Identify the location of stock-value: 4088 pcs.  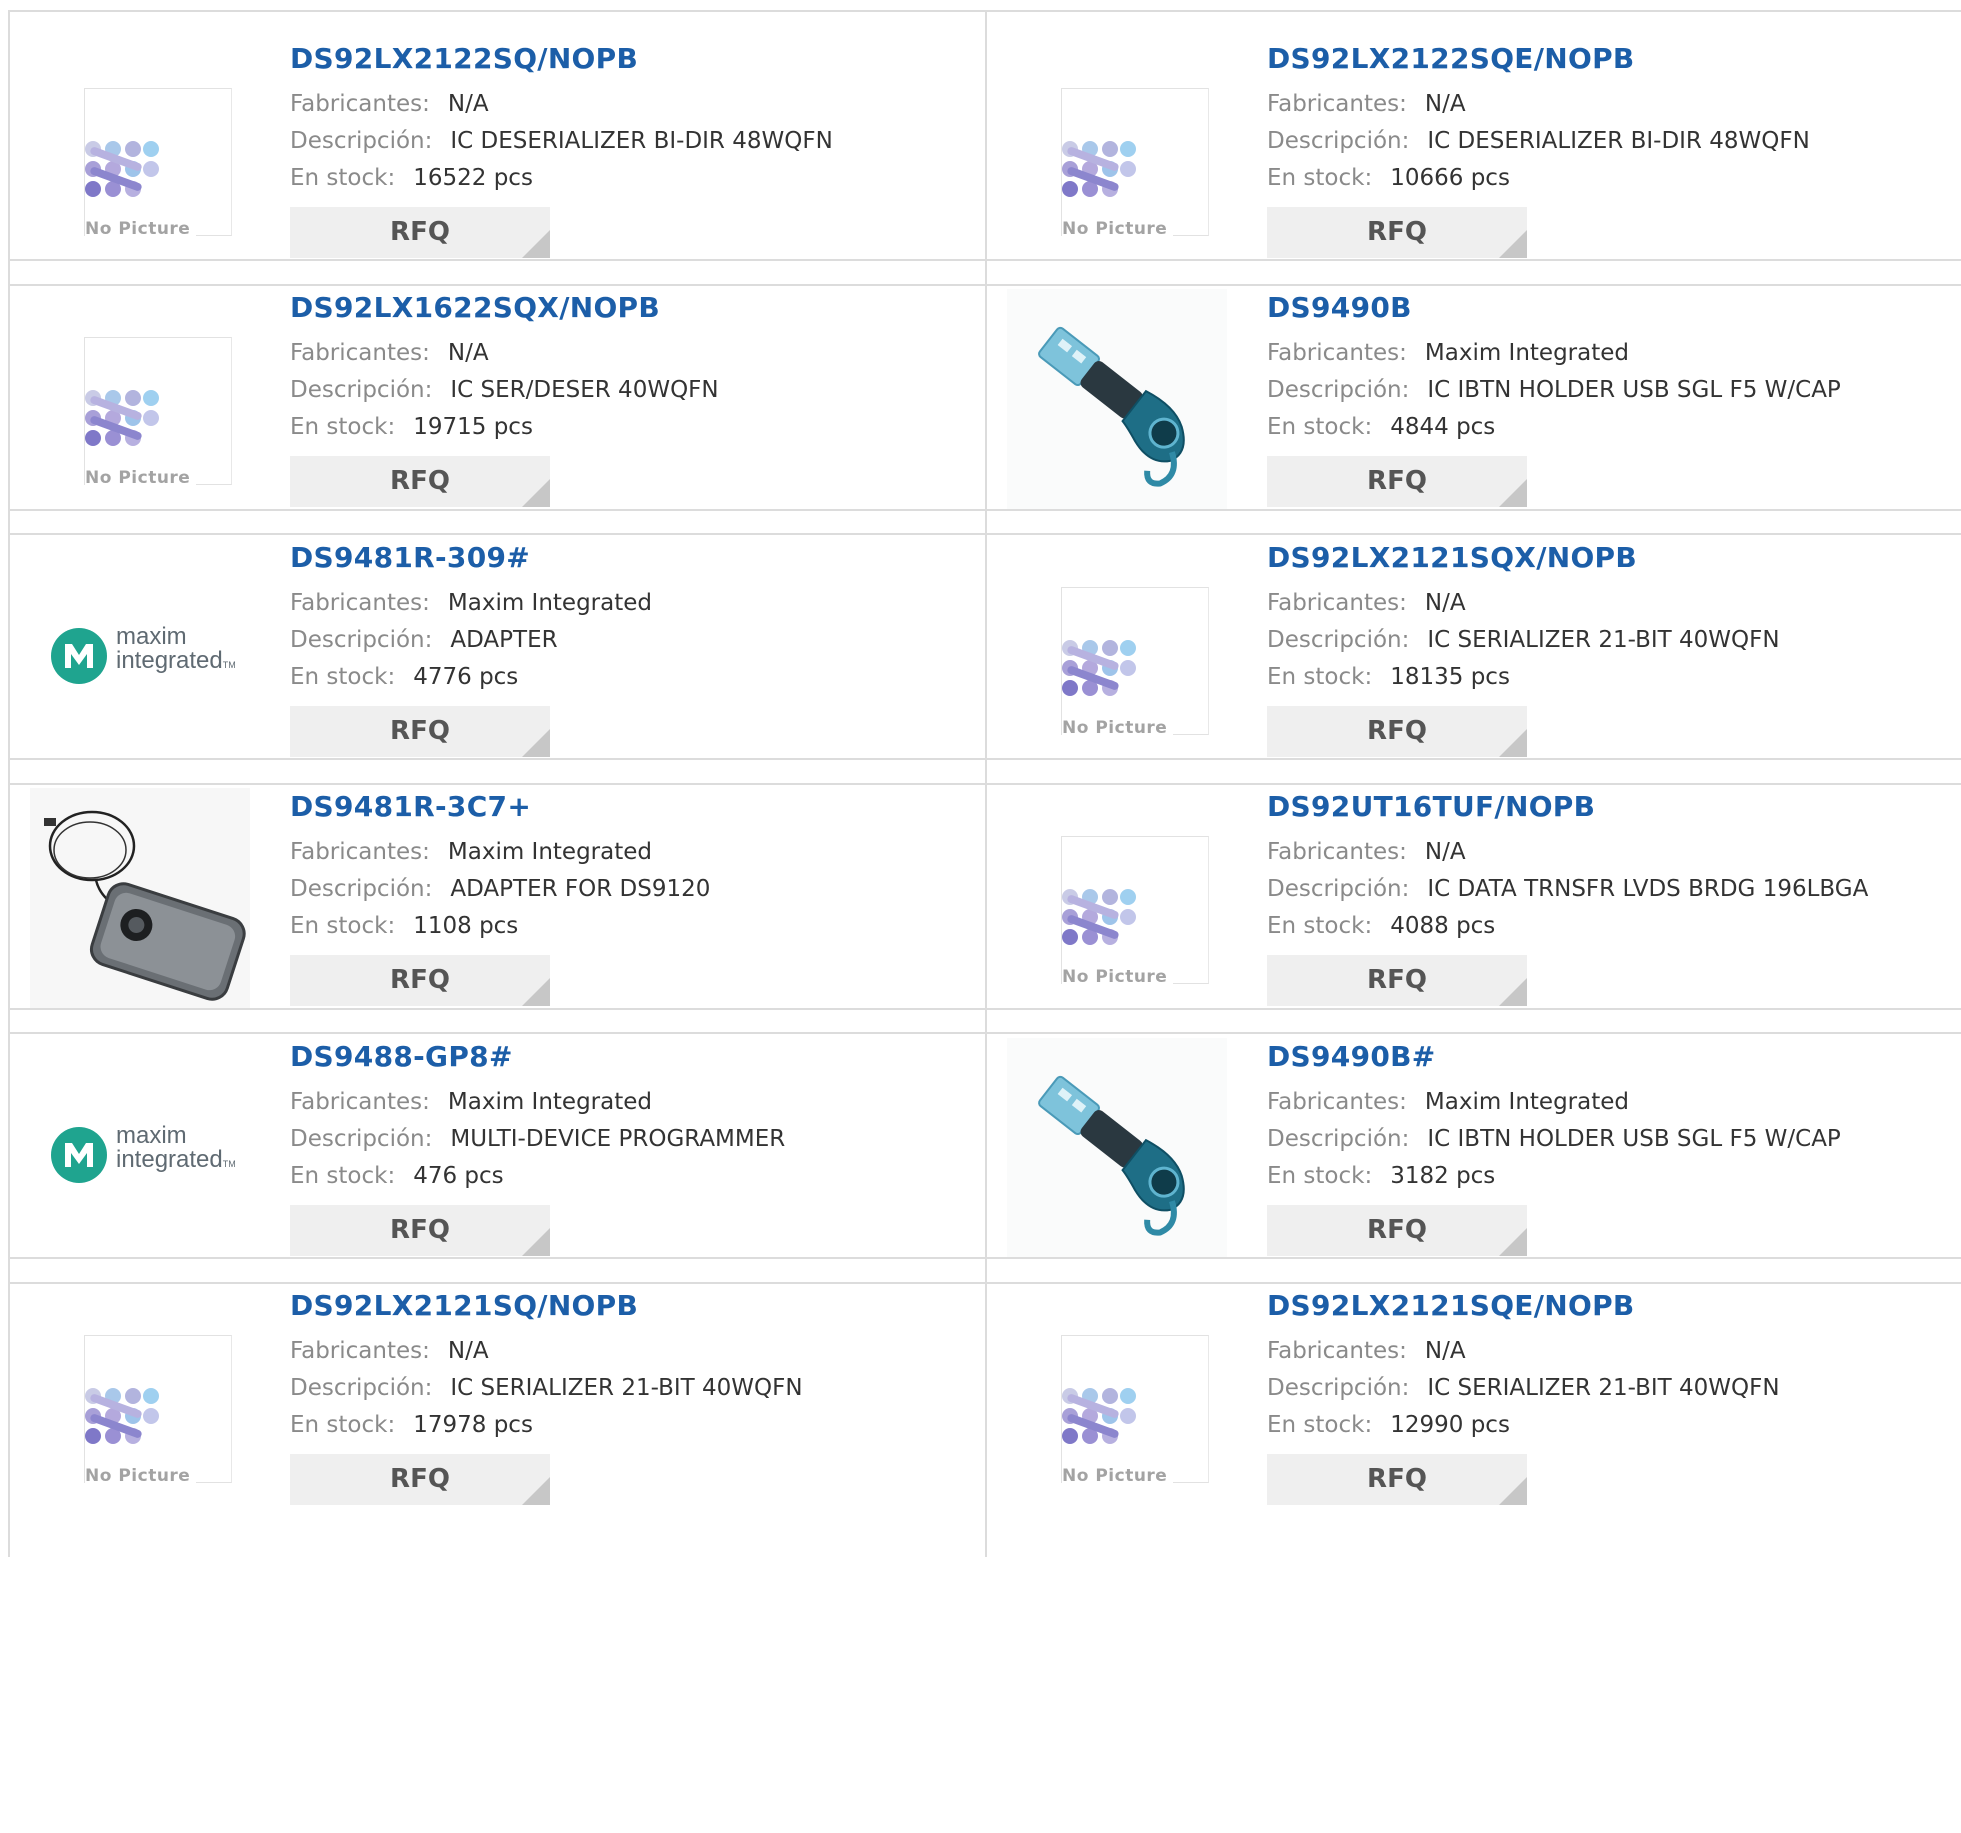
(1443, 926).